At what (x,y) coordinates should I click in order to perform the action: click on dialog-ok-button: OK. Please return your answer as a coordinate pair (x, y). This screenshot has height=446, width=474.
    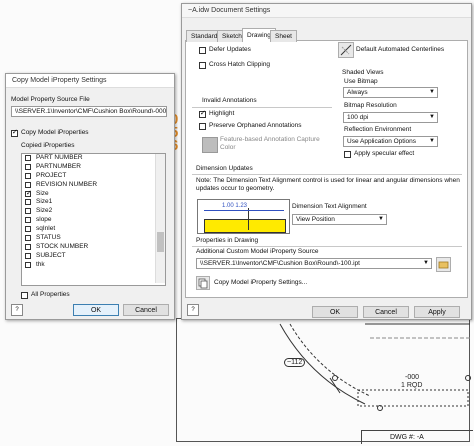
    Looking at the image, I should click on (96, 310).